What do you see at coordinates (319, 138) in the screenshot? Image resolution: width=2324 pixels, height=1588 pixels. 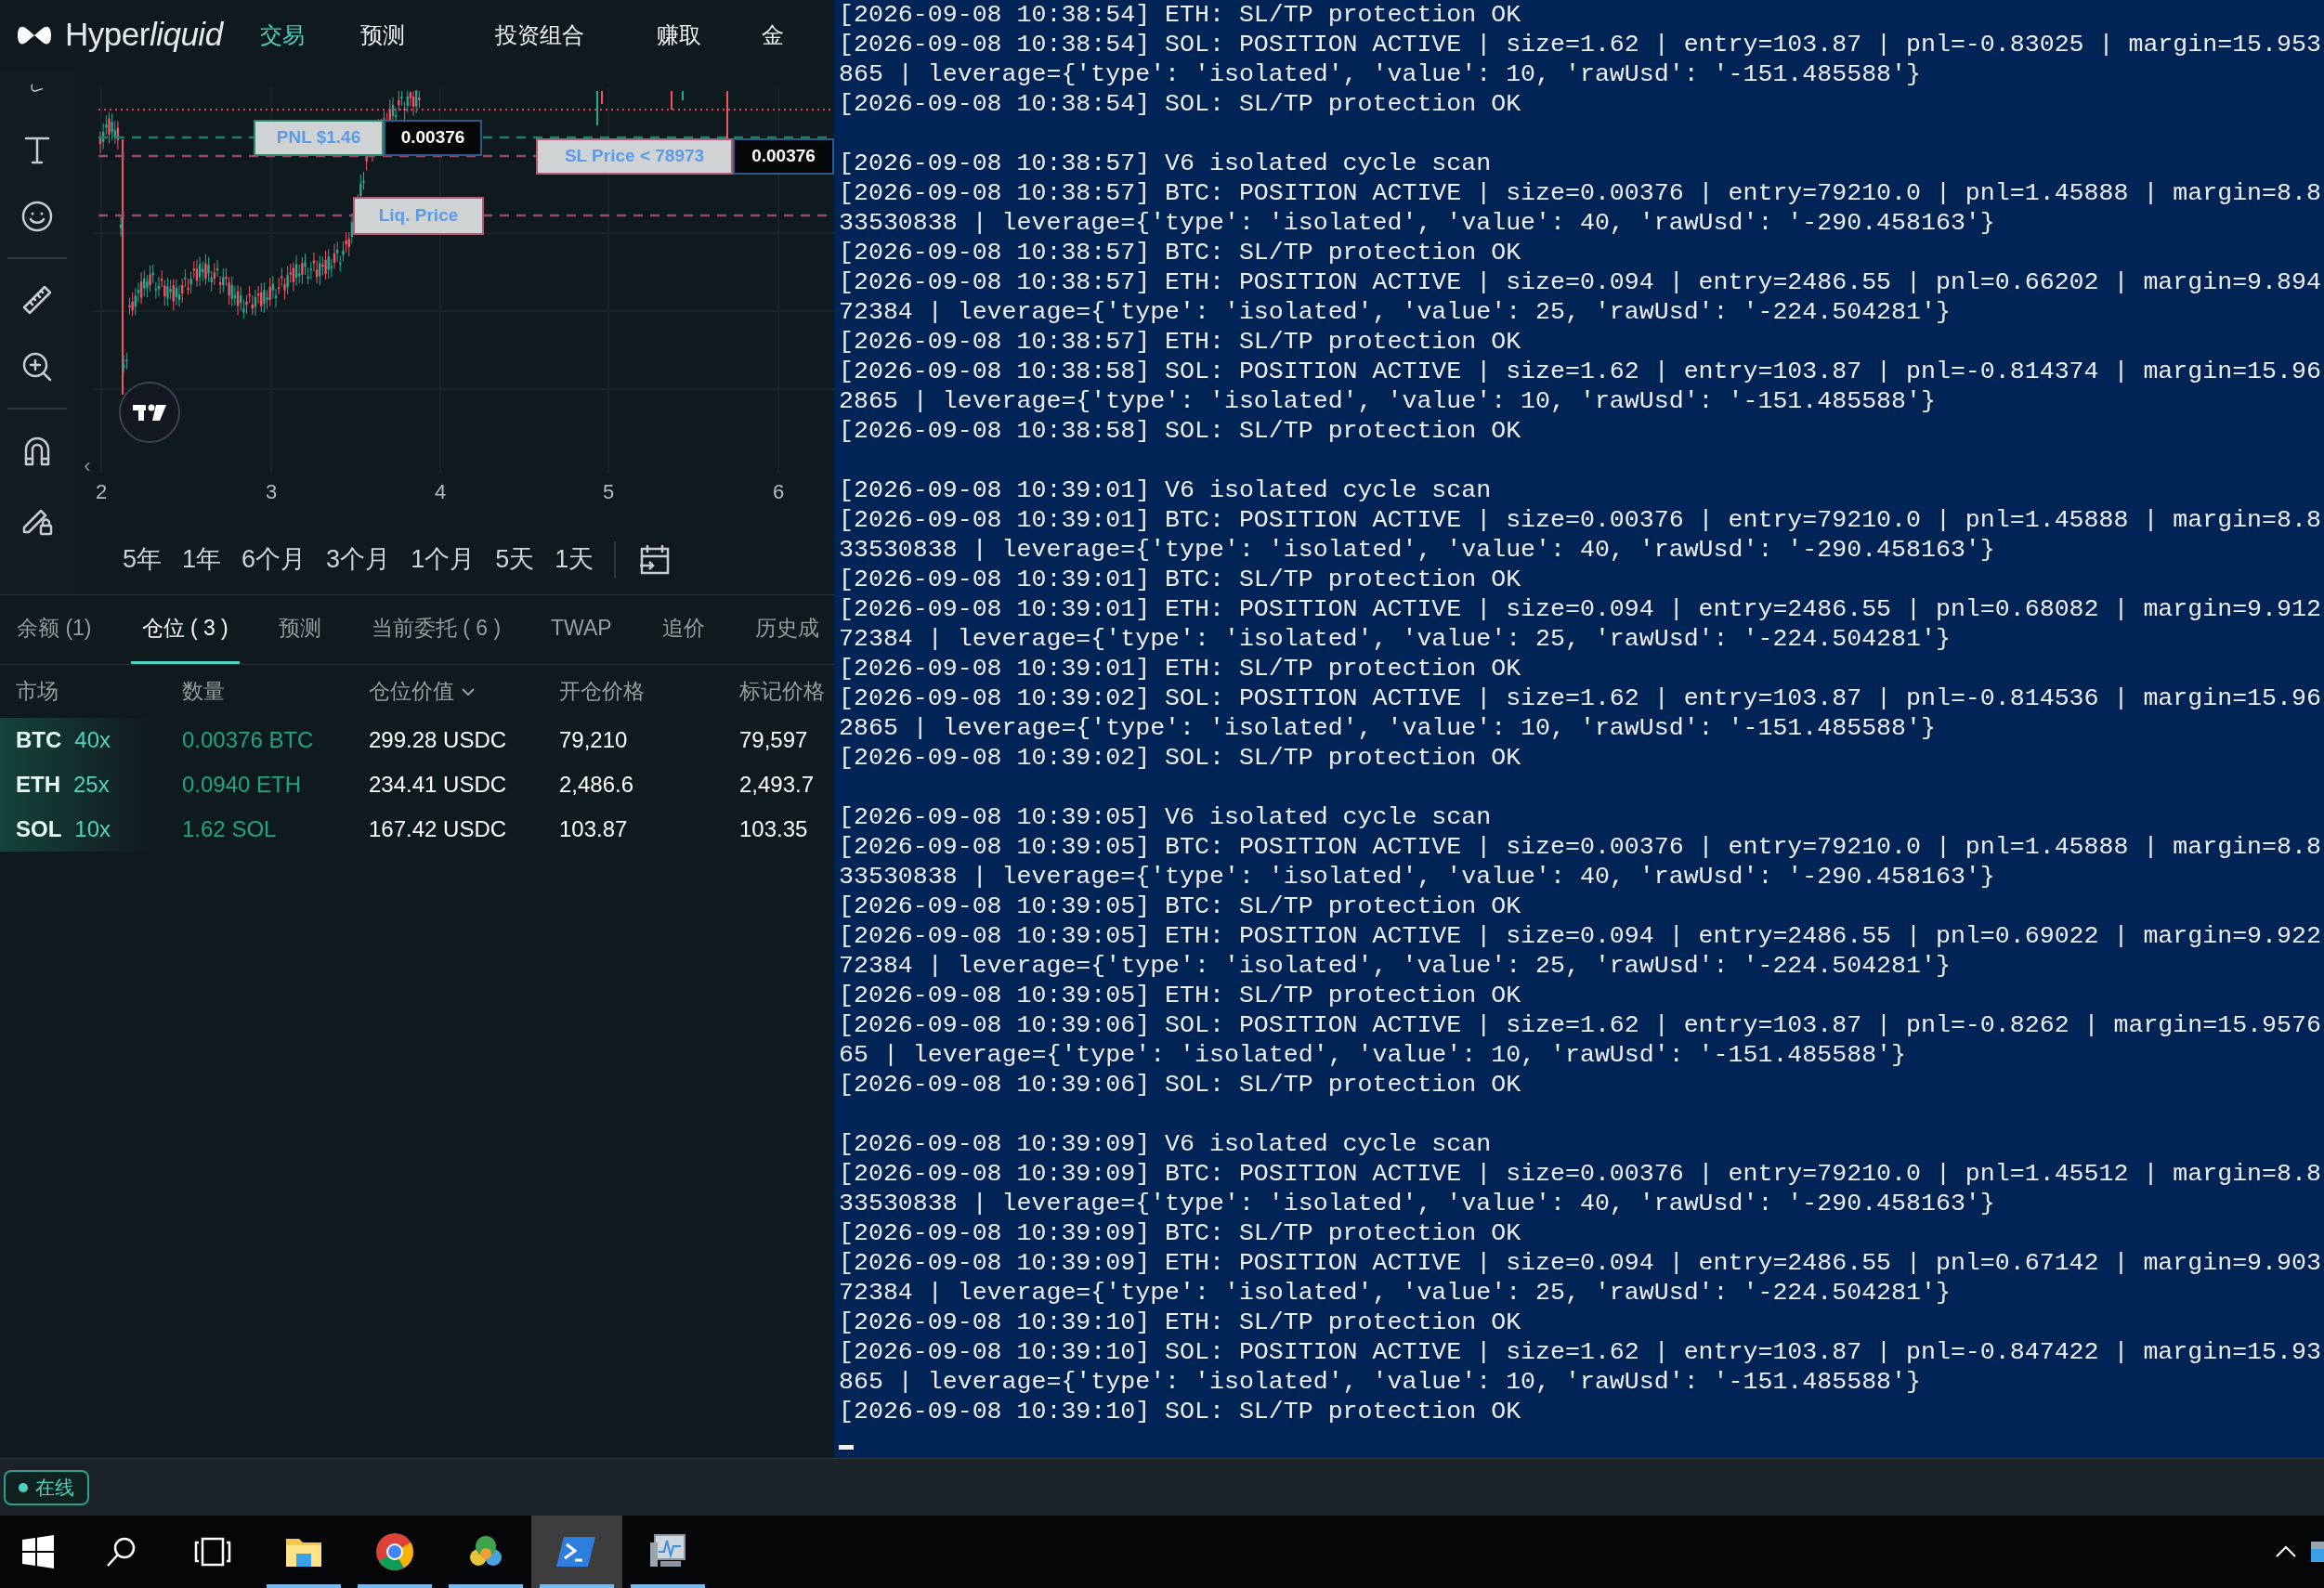 I see `pnl-label: PNL $1.46` at bounding box center [319, 138].